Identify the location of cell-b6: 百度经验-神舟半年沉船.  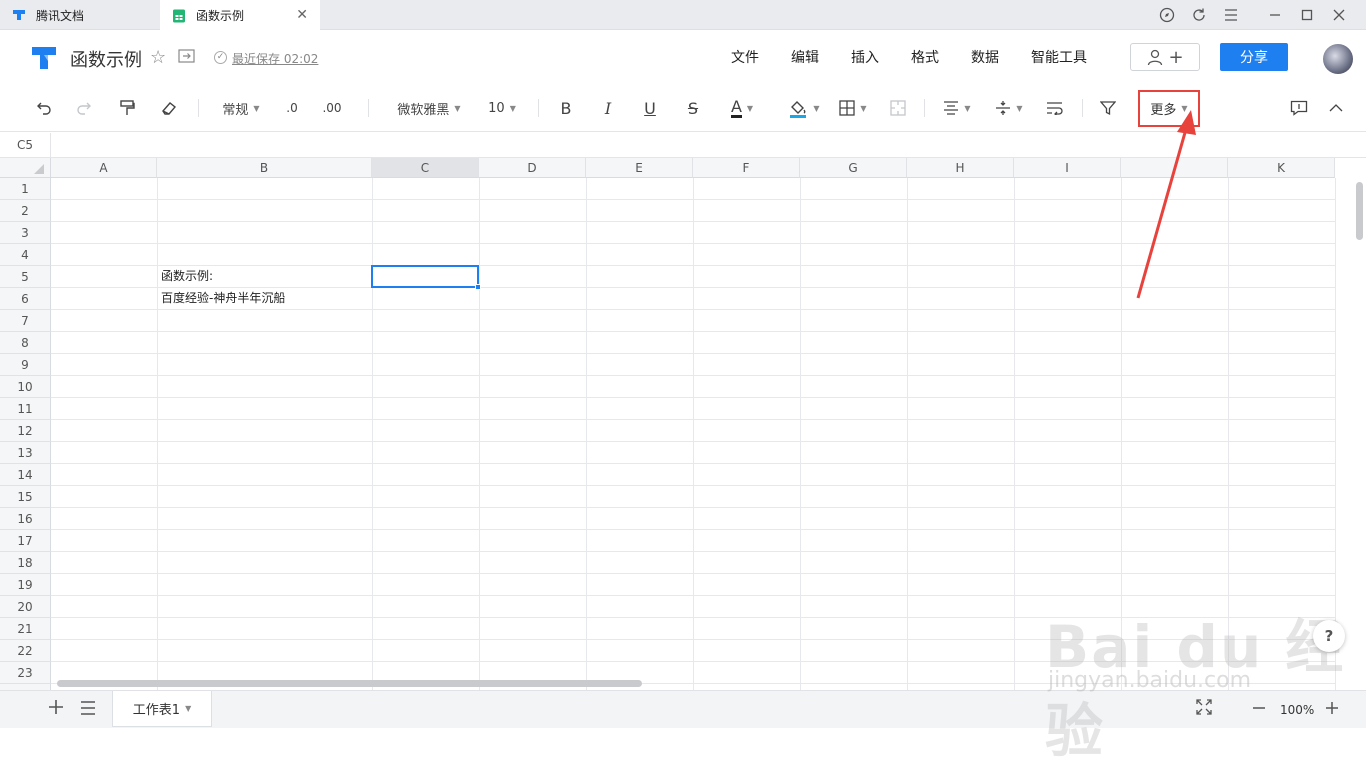
(221, 298).